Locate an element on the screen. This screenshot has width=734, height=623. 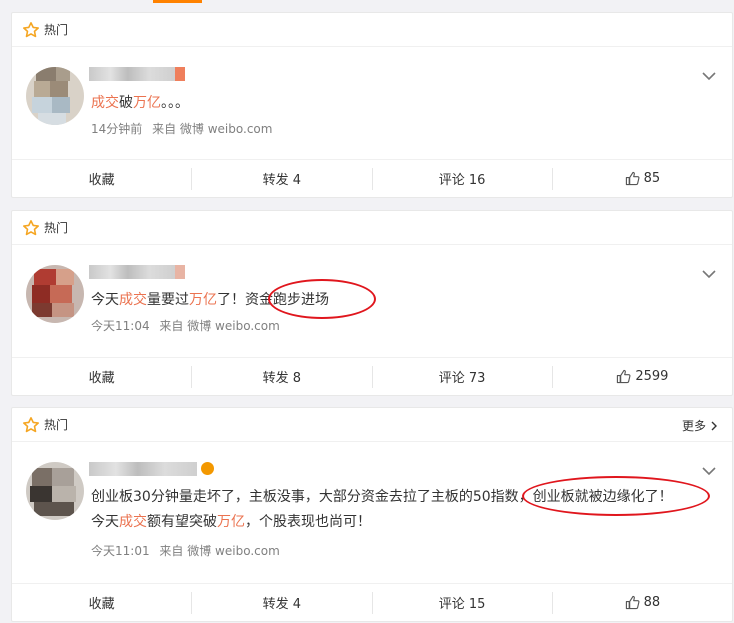
action-bar: 收藏 转发 4 评论 15 88 is located at coordinates (372, 602).